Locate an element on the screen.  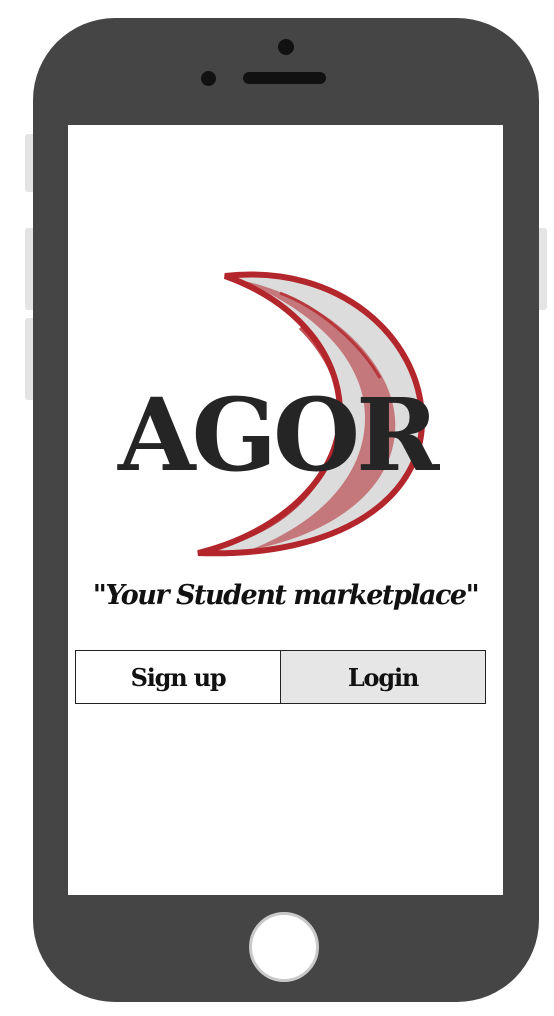
earpiece-speaker-icon is located at coordinates (284, 78).